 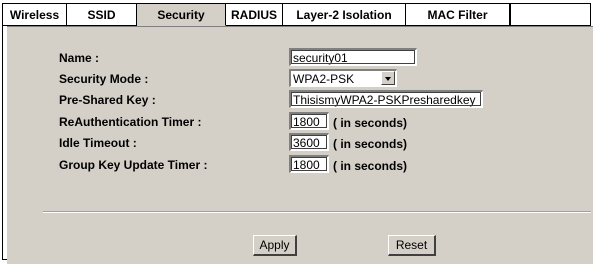 I want to click on group-key-row: Group Key Update Timer : ( in seconds), so click(x=300, y=165).